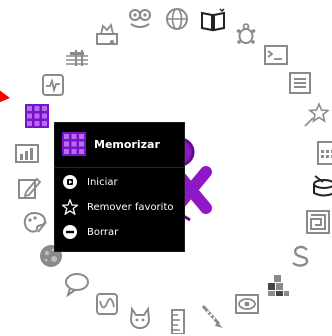  What do you see at coordinates (140, 318) in the screenshot?
I see `cat-icon` at bounding box center [140, 318].